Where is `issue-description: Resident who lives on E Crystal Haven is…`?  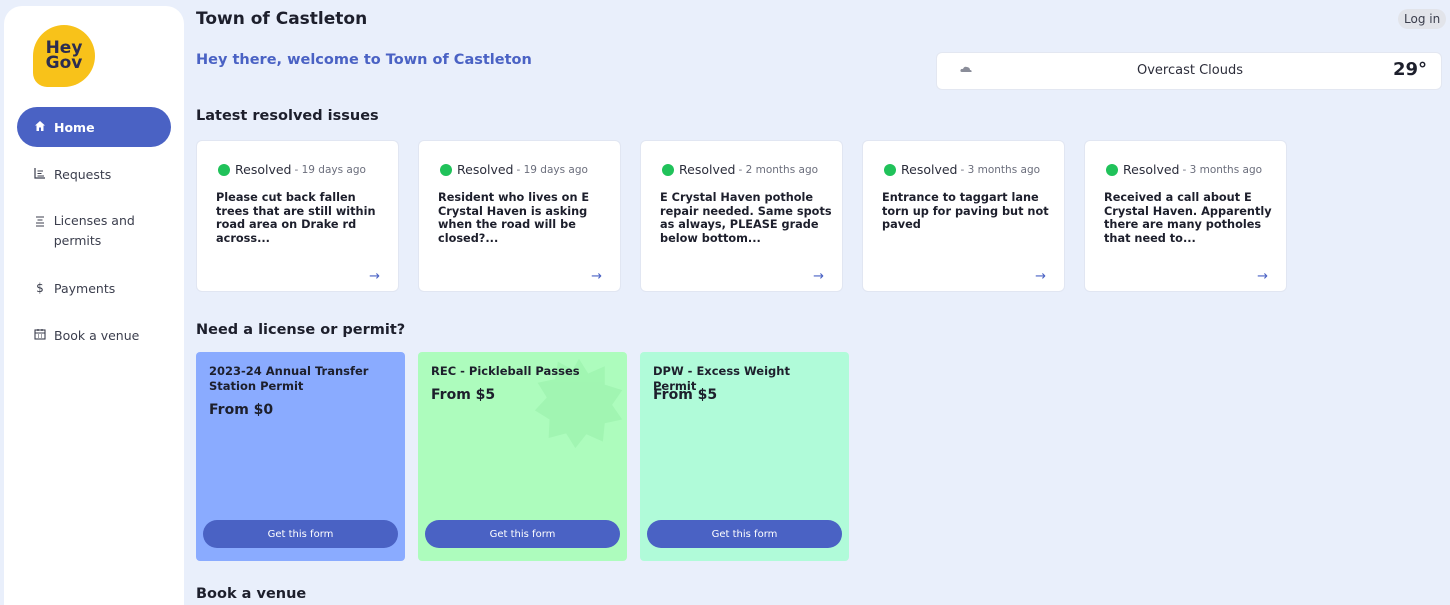
issue-description: Resident who lives on E Crystal Haven is… is located at coordinates (514, 218).